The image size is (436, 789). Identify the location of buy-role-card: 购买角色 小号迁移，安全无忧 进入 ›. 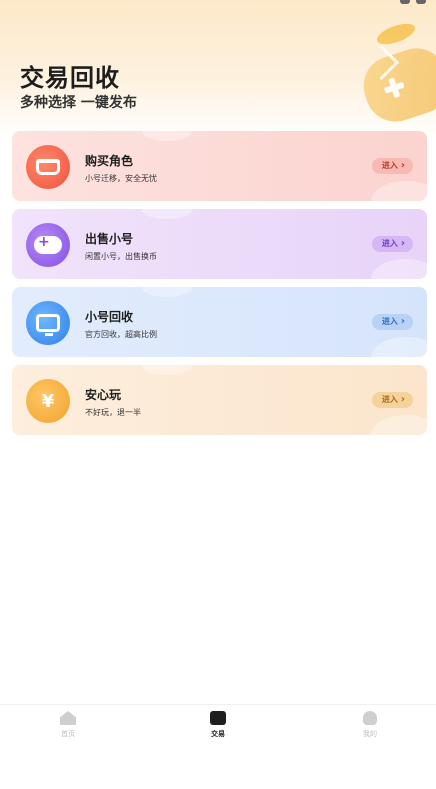
(219, 166).